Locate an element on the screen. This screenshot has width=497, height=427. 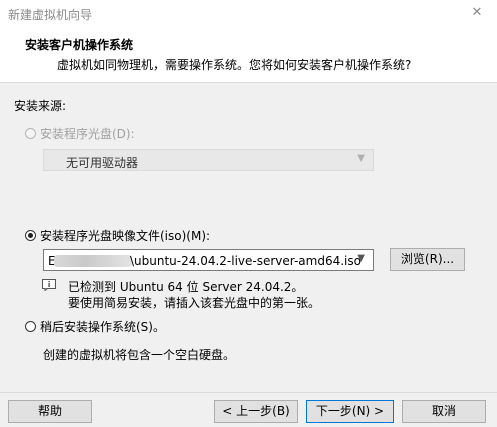
window-title: 新建虚拟机向导 is located at coordinates (50, 15).